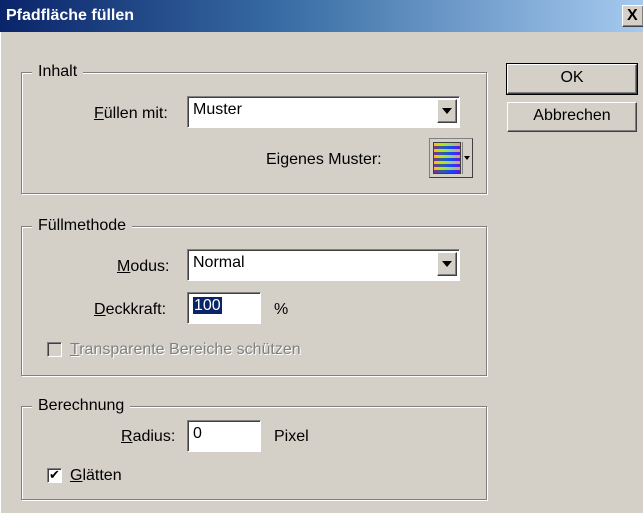 The image size is (643, 513). I want to click on check-icon: ✔, so click(54, 474).